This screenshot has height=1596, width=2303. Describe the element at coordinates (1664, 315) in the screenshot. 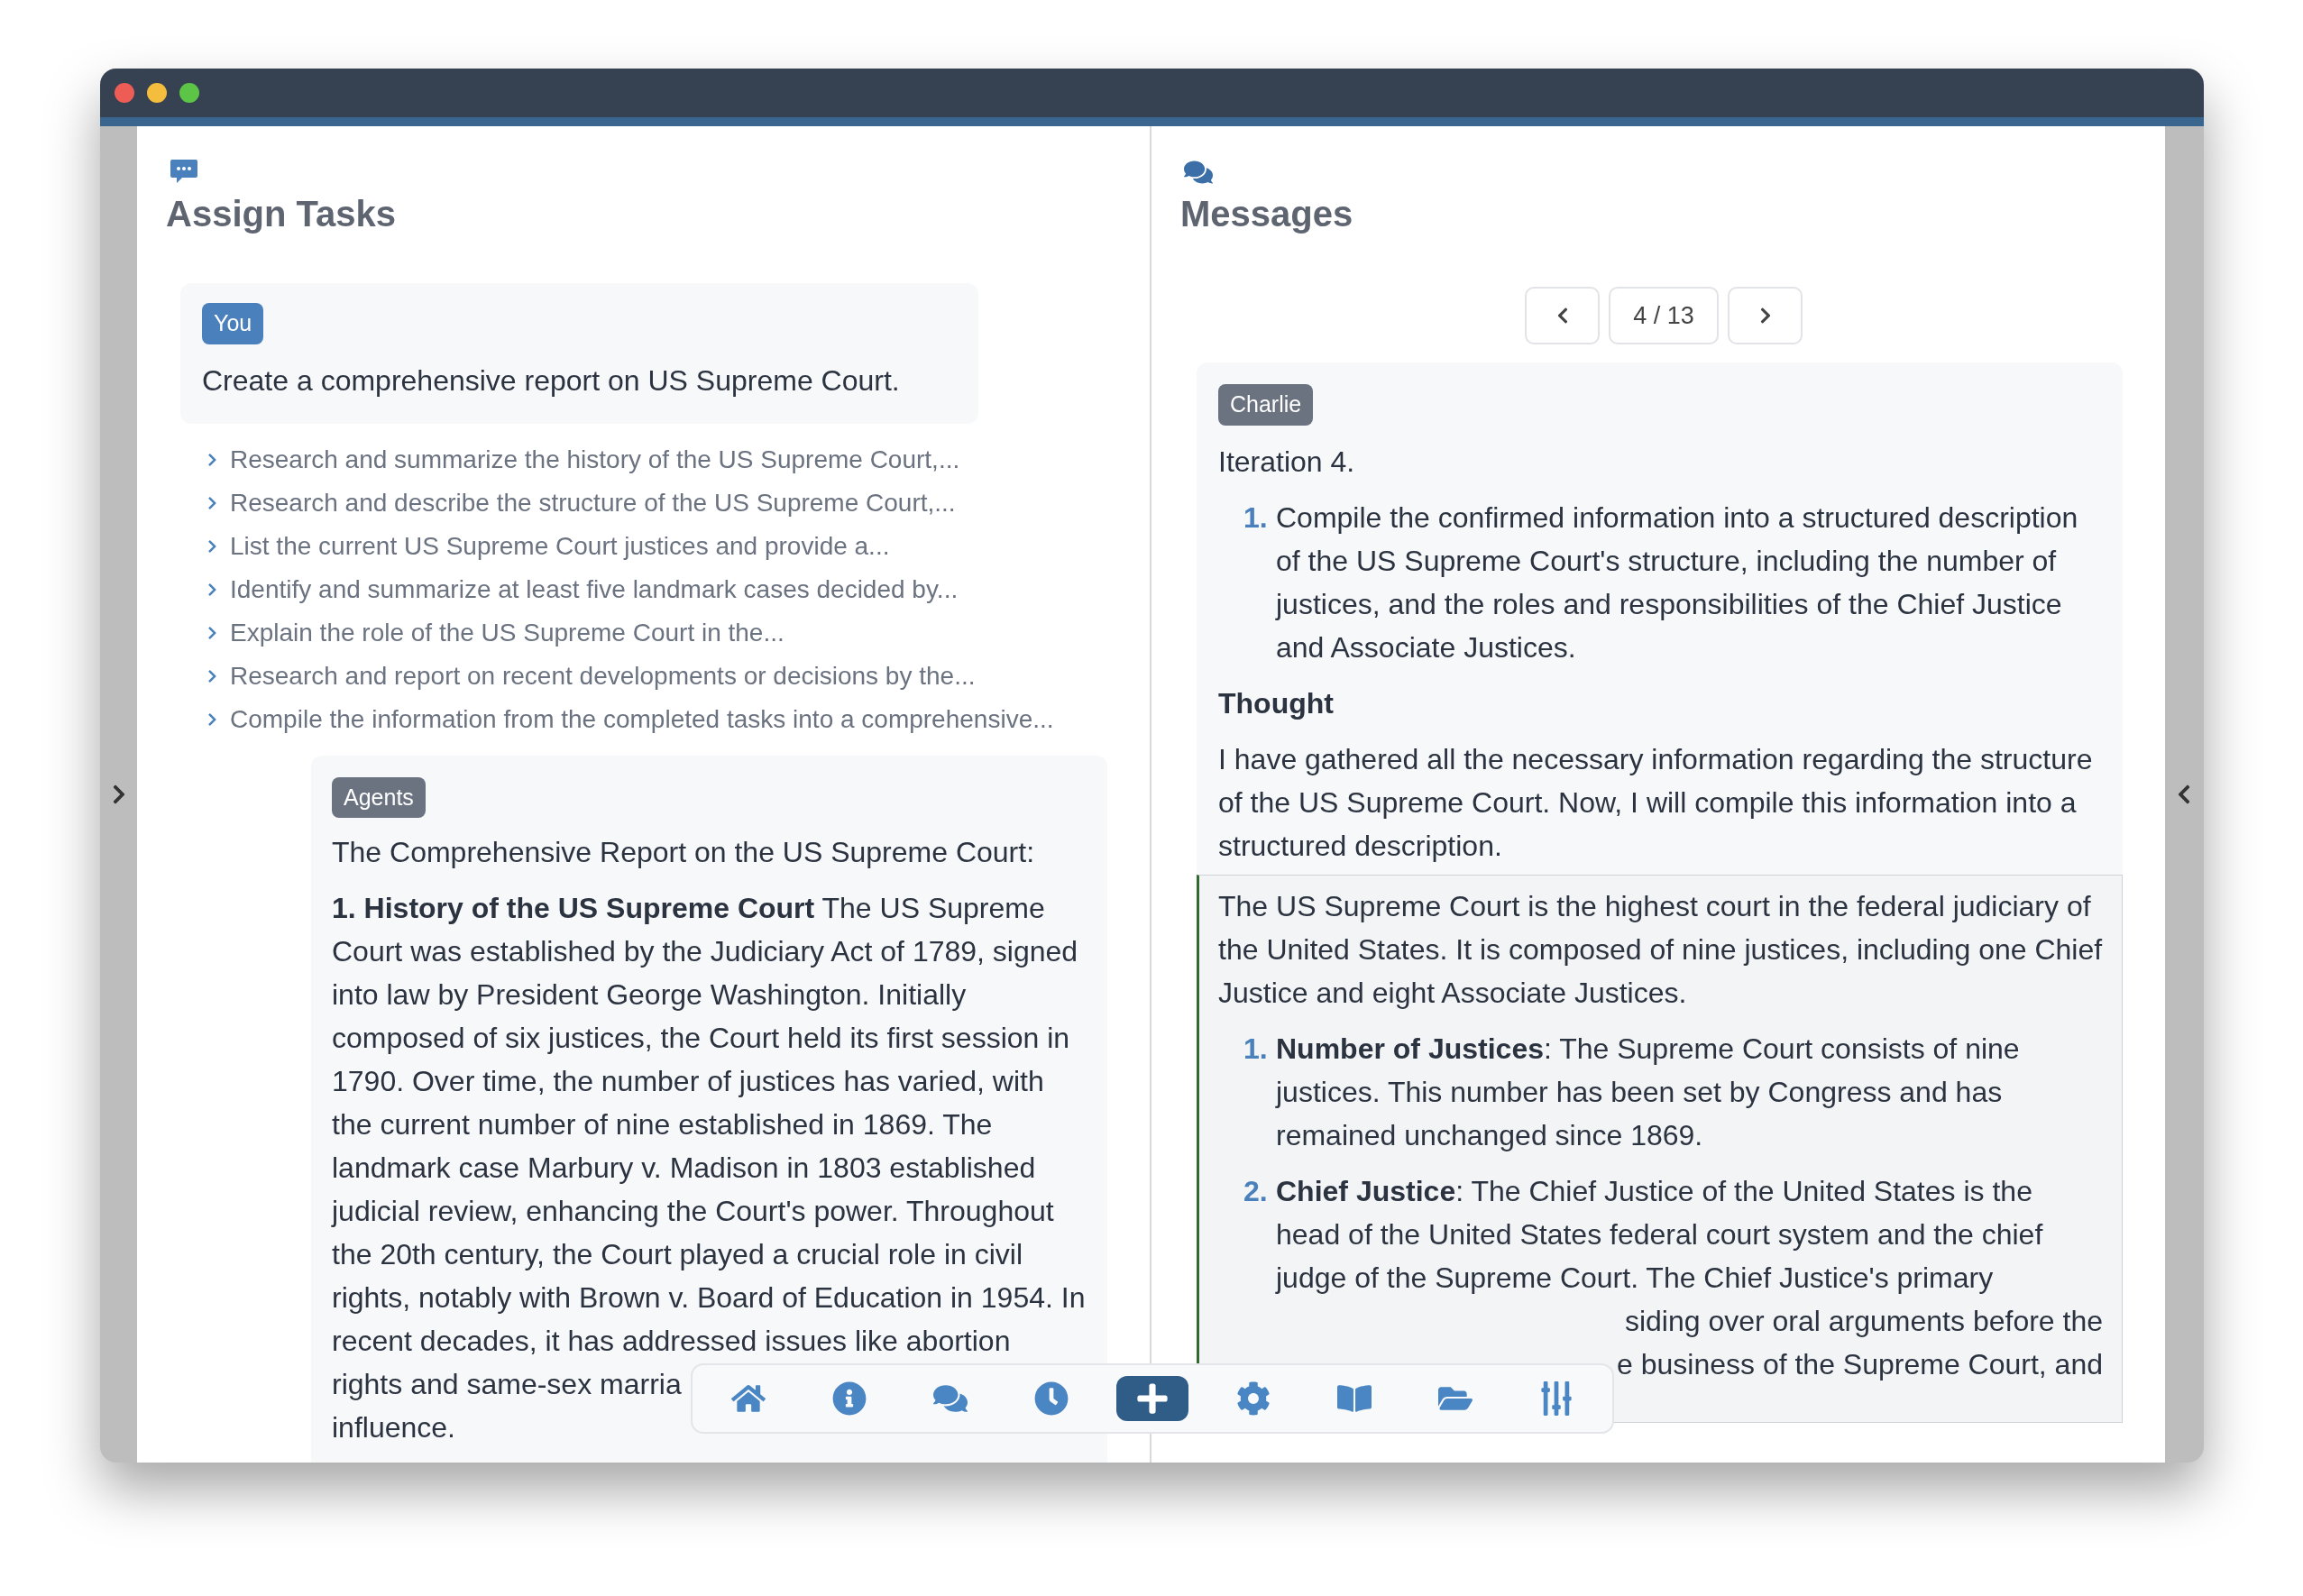

I see `page-counter: 4 / 13` at that location.